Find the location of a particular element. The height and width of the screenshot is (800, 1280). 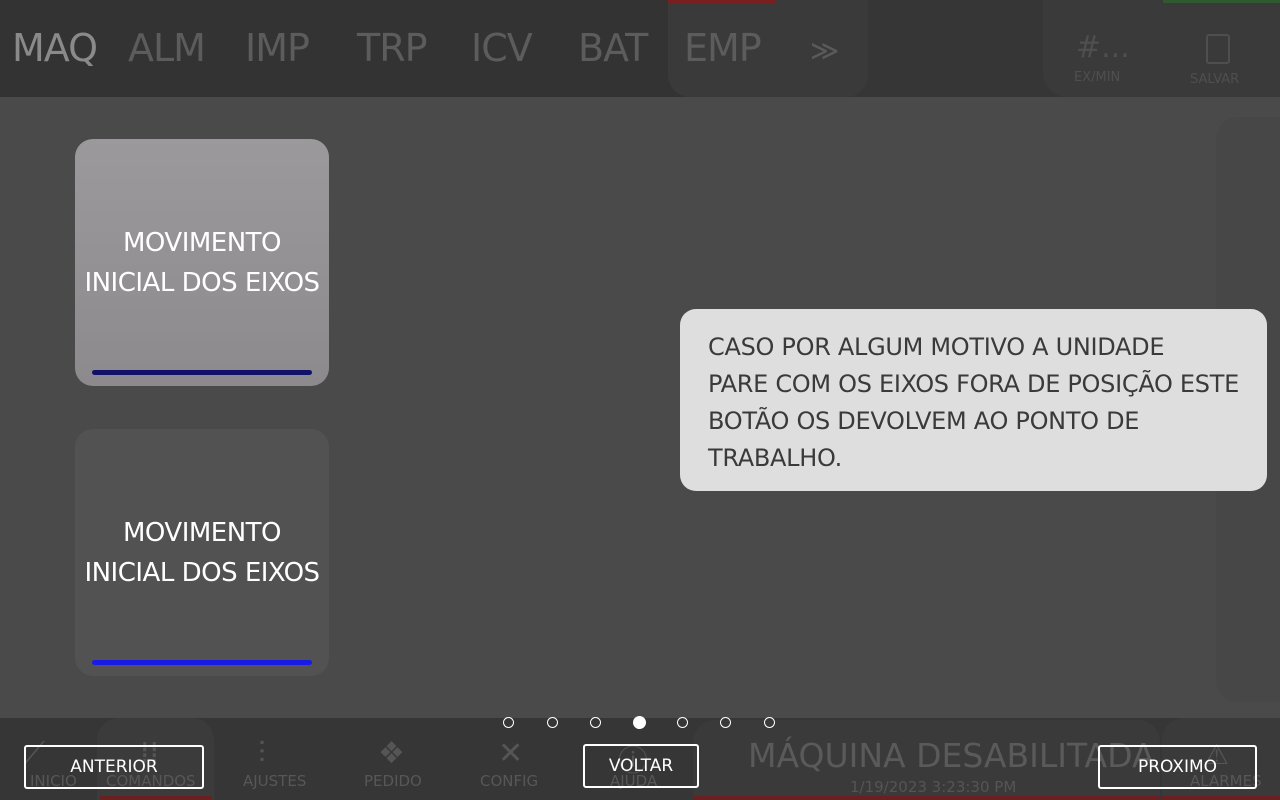

machine-status-title: MÁQUINA DESABILITADA is located at coordinates (951, 755).